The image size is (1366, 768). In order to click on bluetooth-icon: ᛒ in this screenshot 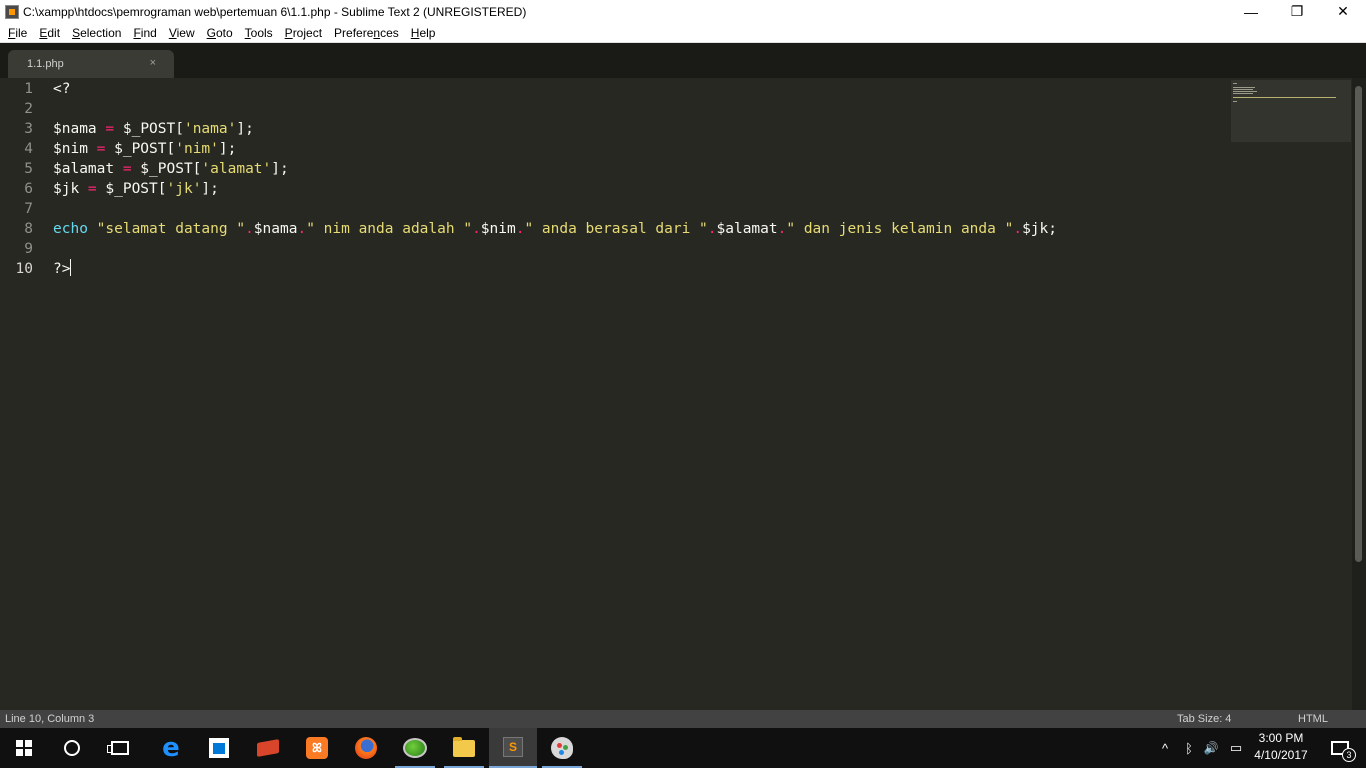, I will do `click(1189, 748)`.